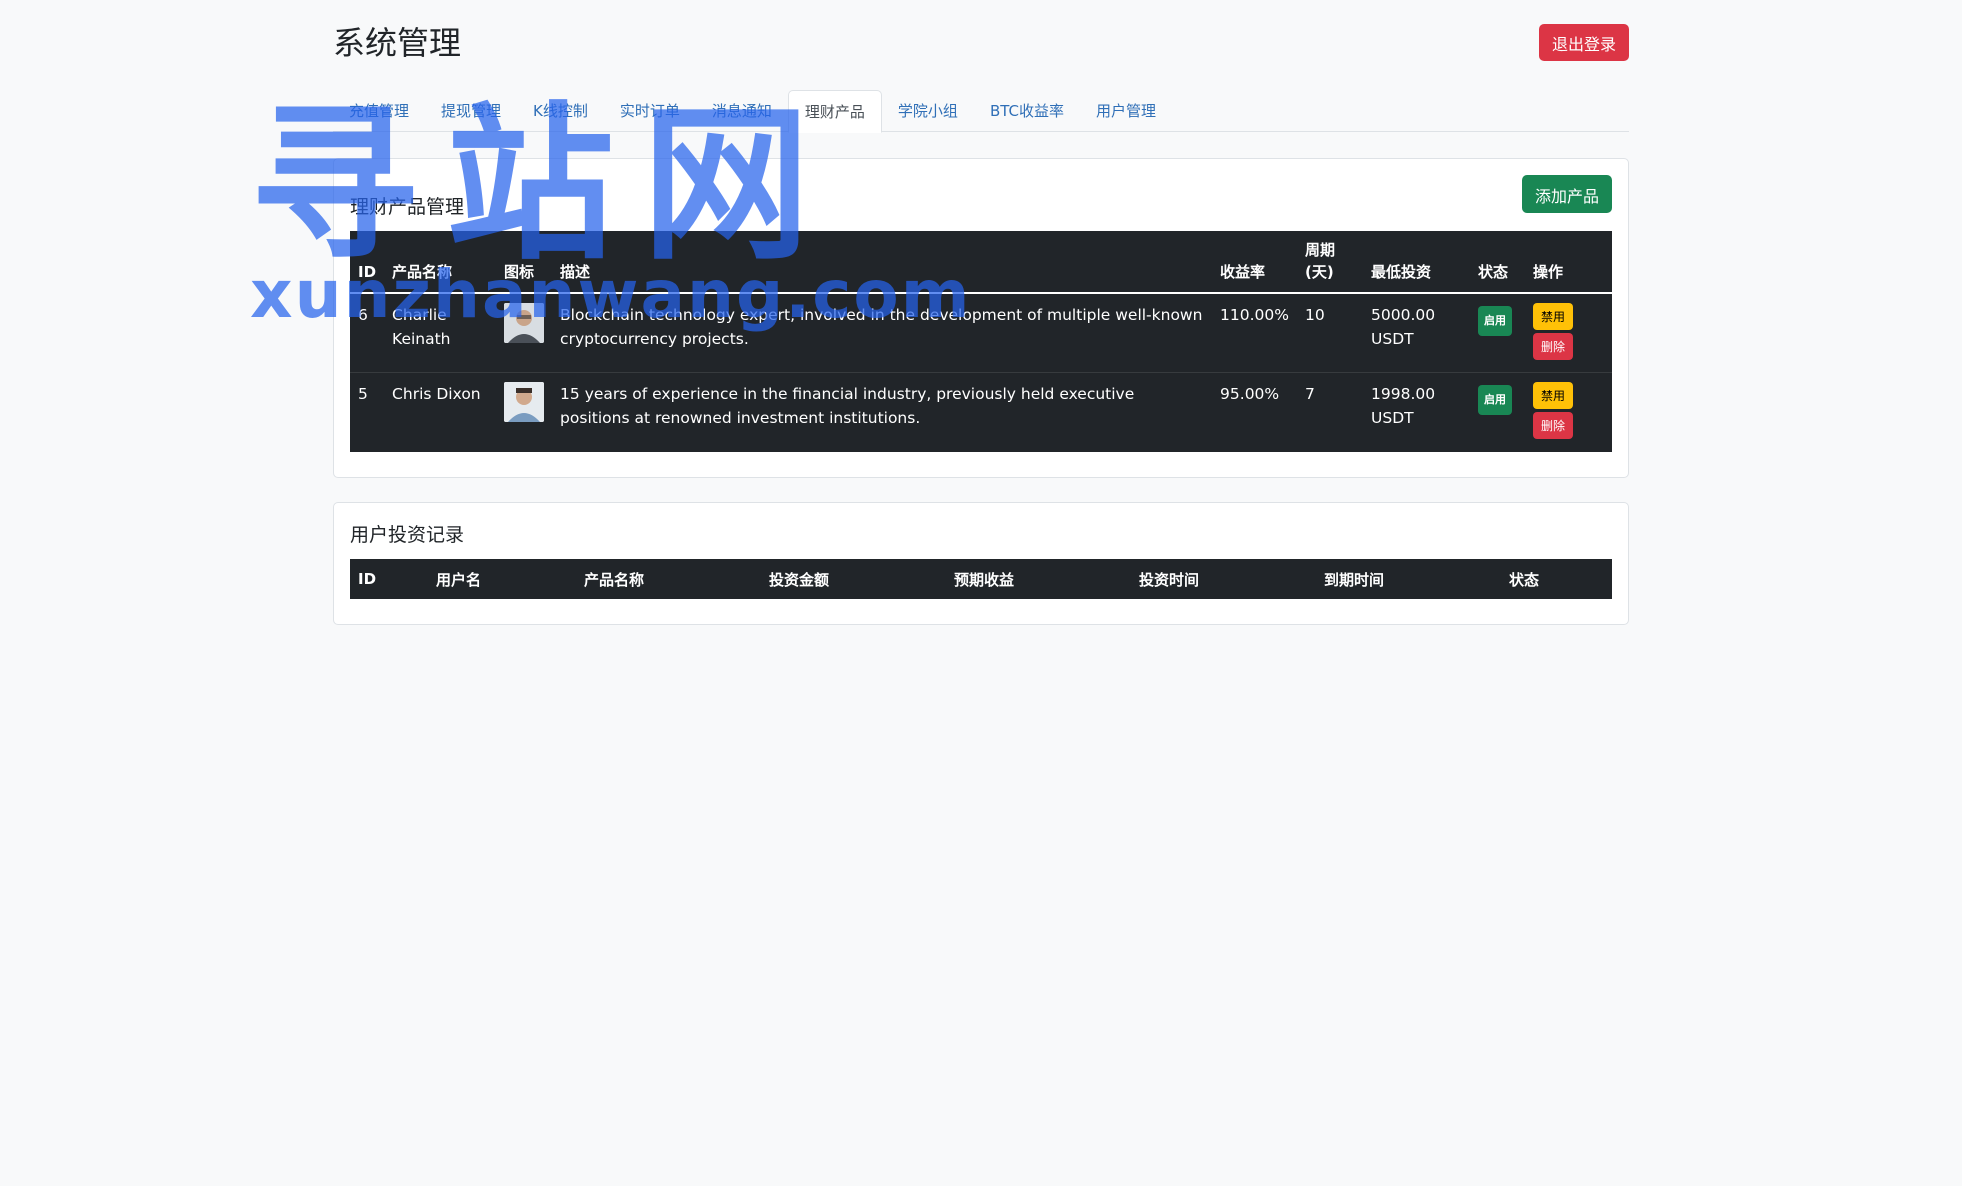 This screenshot has height=1186, width=1962. I want to click on logout-button: 退出登录, so click(1583, 42).